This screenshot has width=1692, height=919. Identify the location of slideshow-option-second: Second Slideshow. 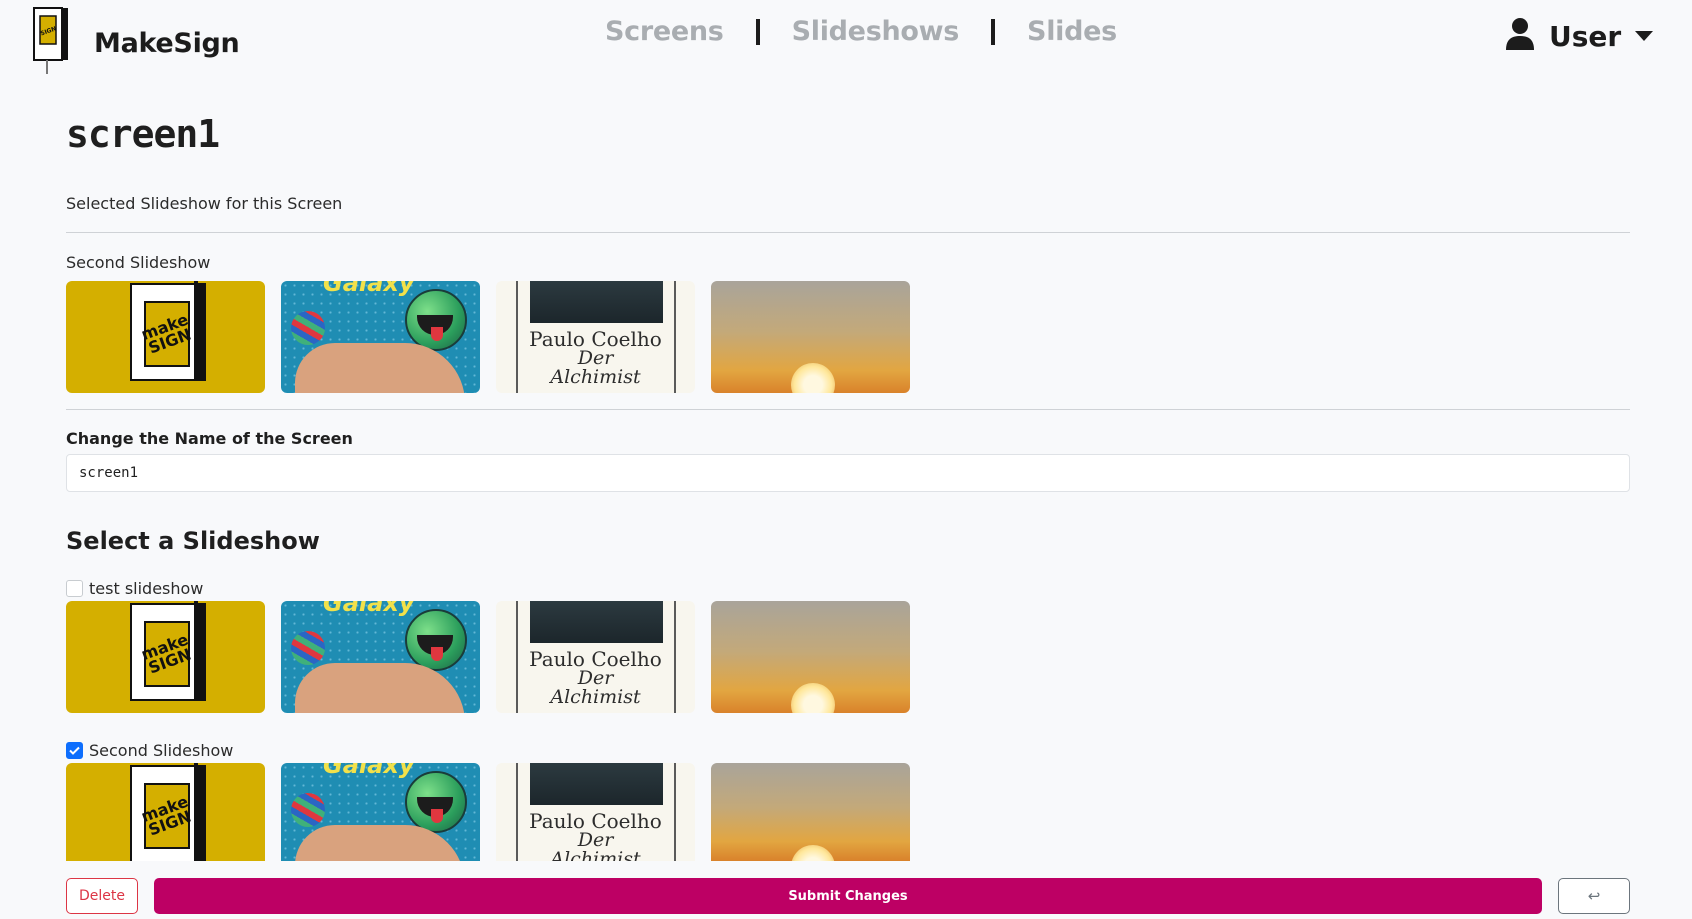
(149, 750).